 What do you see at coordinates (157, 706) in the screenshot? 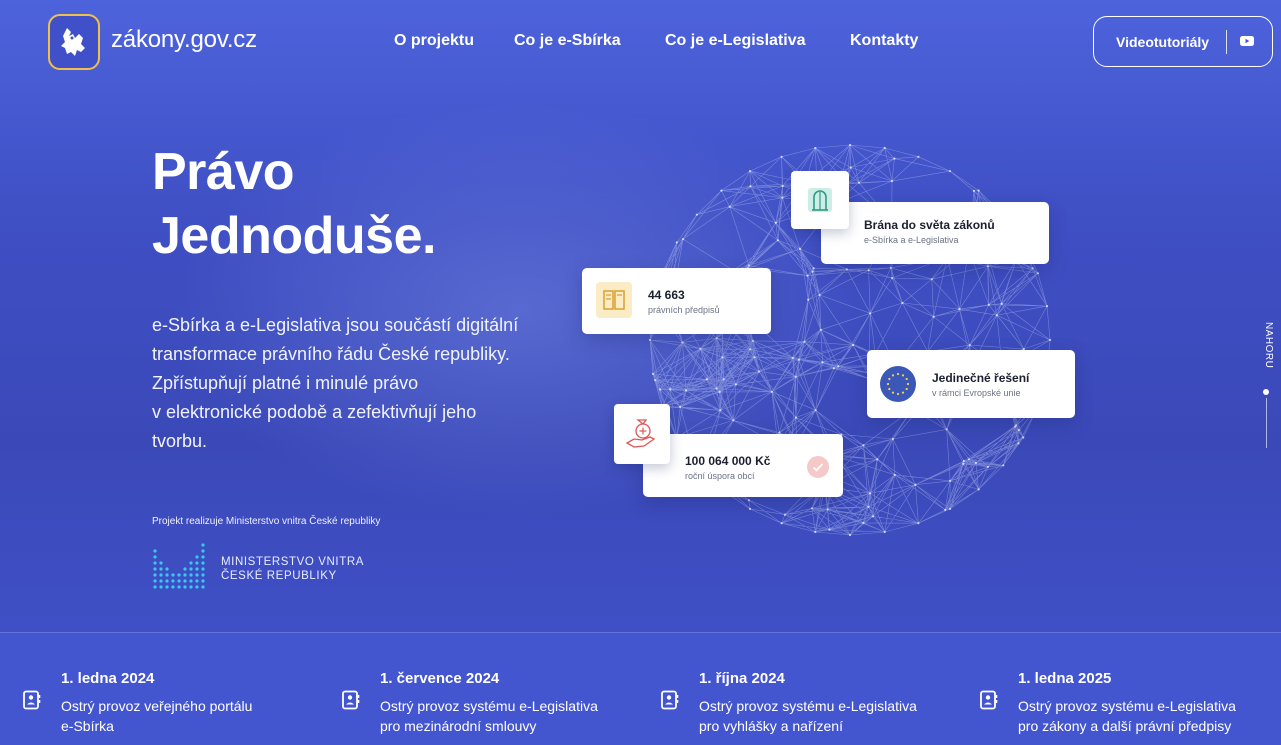
I see `milestone-description-line: Ostrý provoz veřejného portálu` at bounding box center [157, 706].